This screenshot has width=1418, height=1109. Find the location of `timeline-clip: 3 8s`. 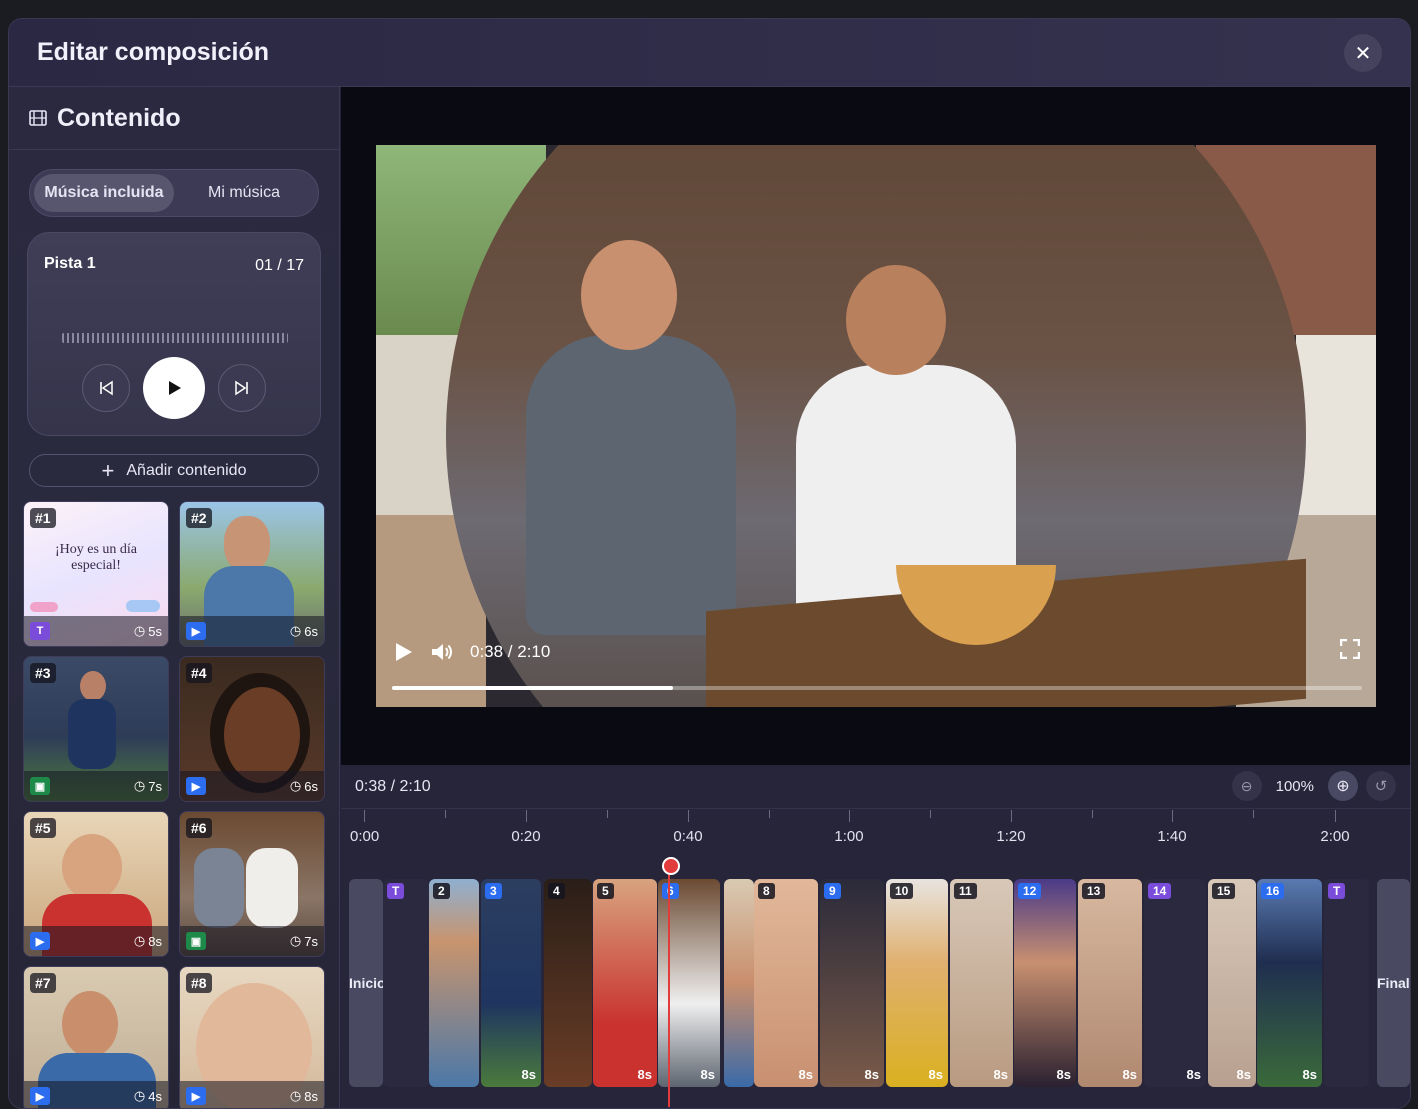

timeline-clip: 3 8s is located at coordinates (511, 983).